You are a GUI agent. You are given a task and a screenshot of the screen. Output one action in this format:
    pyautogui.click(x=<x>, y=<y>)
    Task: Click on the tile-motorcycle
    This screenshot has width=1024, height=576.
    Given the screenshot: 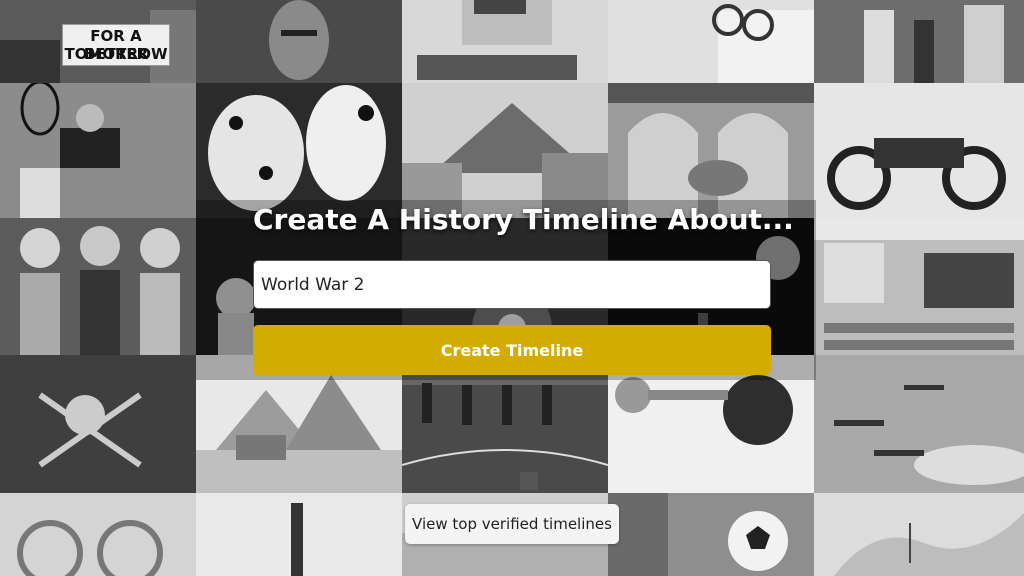 What is the action you would take?
    pyautogui.click(x=919, y=150)
    